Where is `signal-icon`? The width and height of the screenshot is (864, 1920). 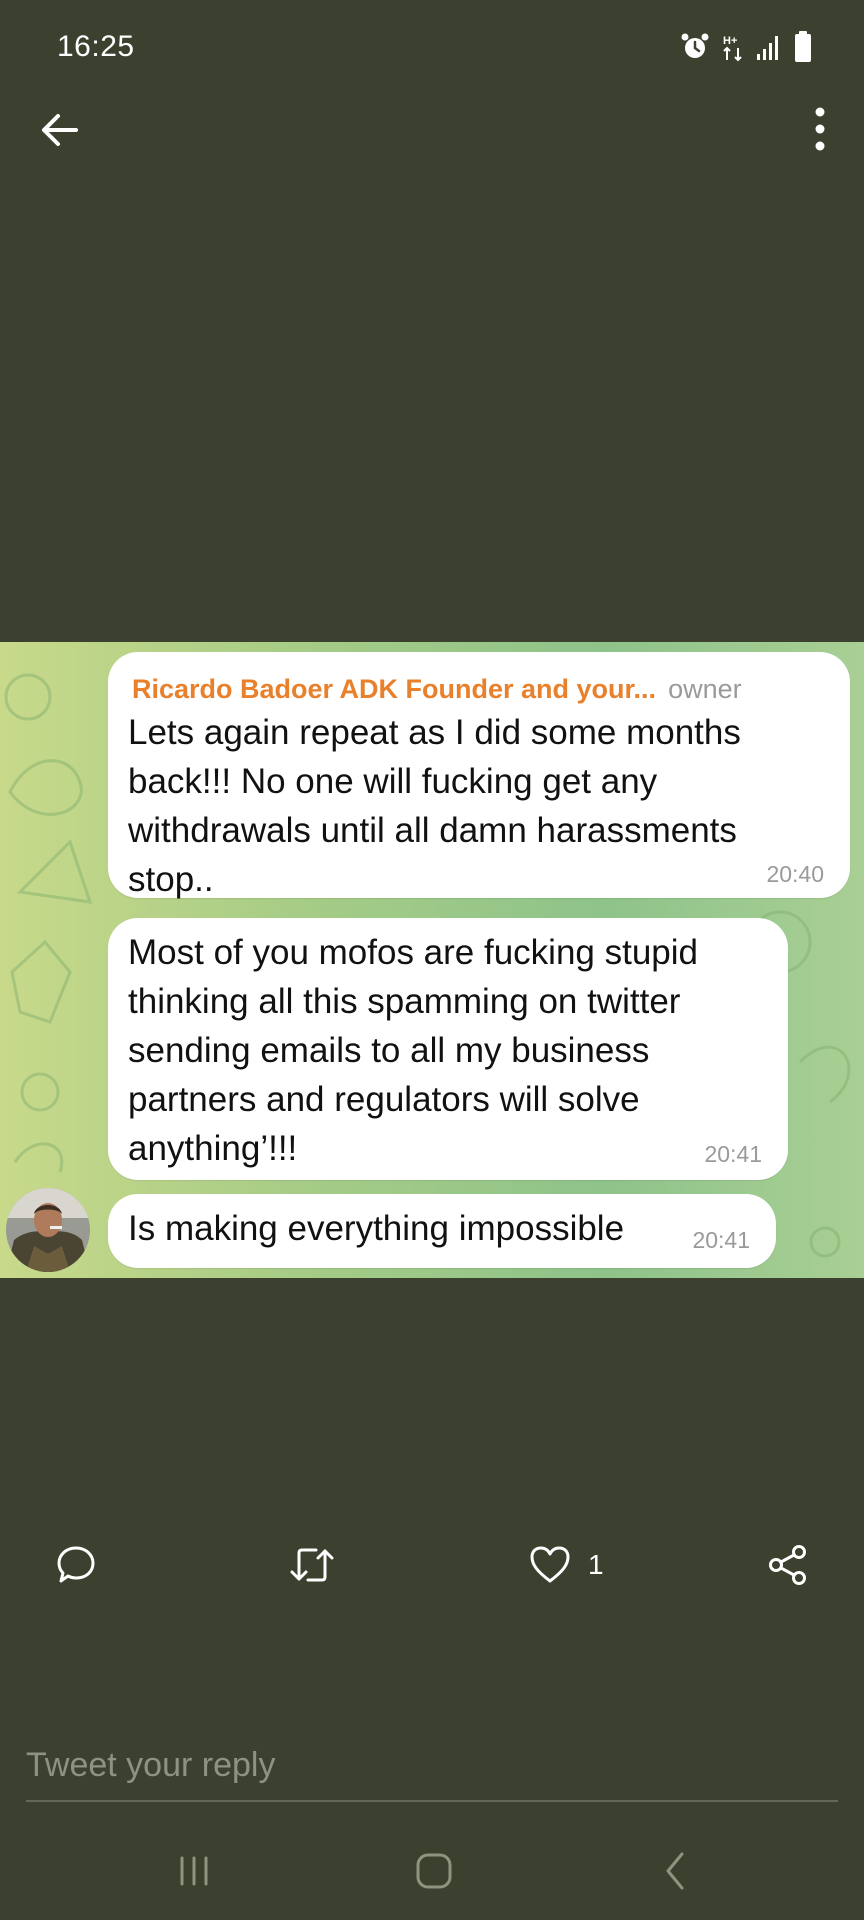
signal-icon is located at coordinates (767, 48).